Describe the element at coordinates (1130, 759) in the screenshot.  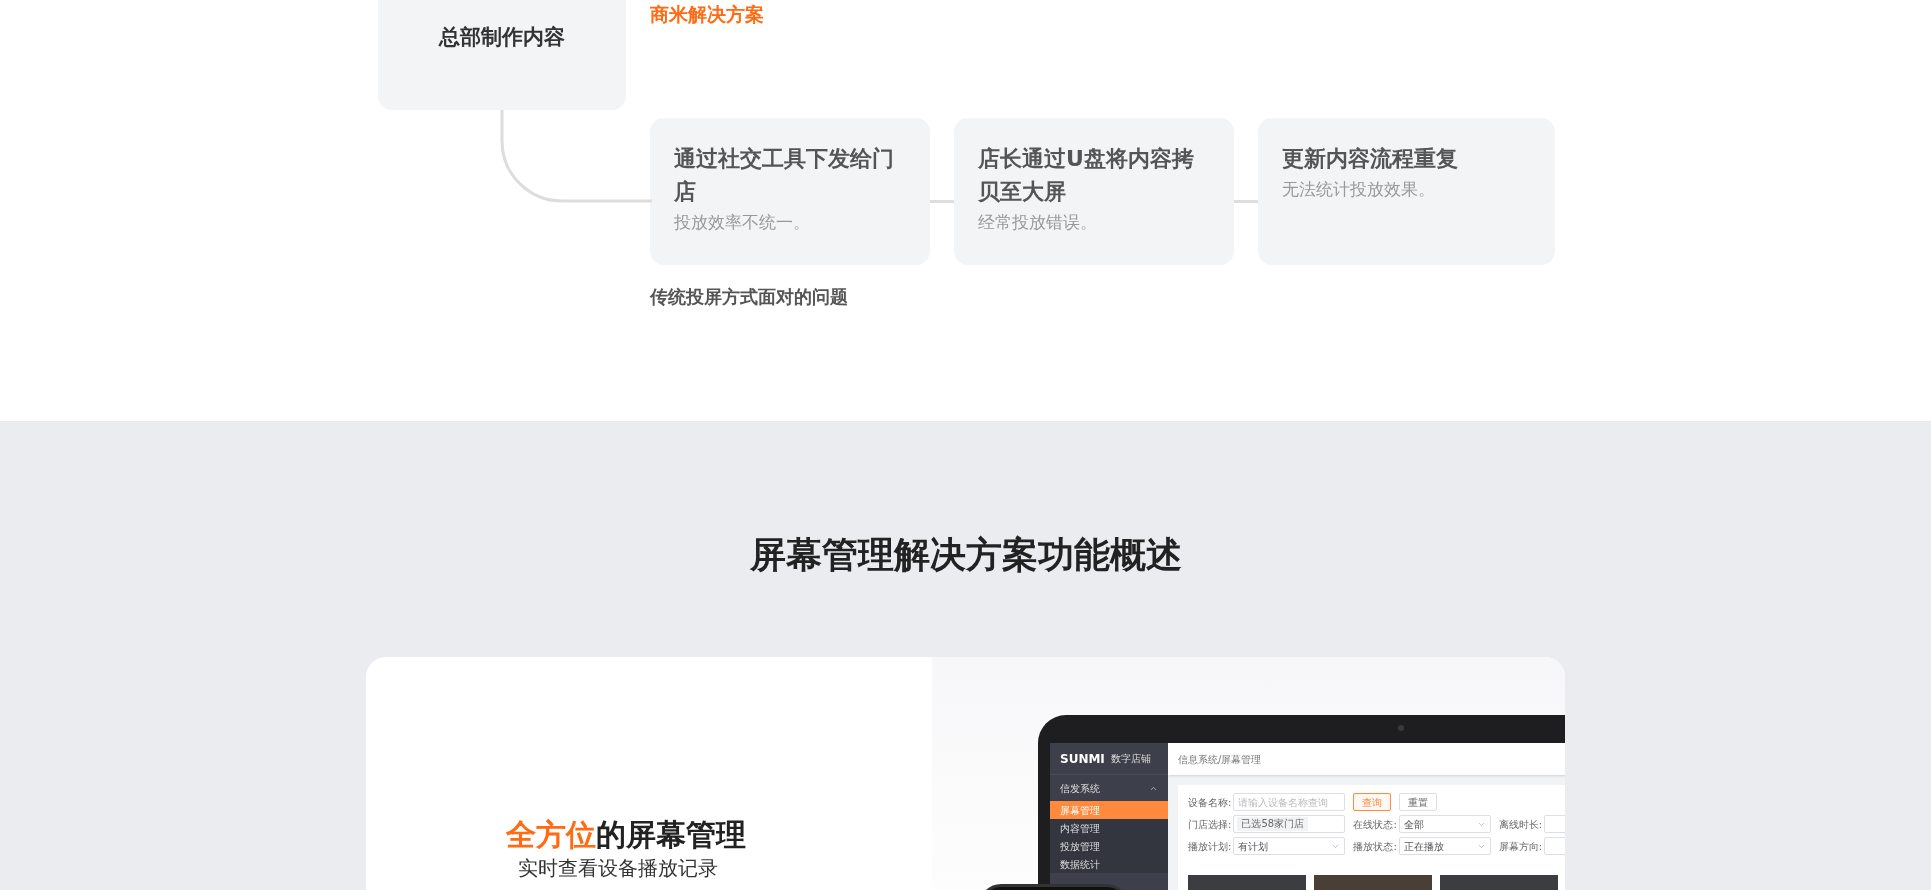
I see `logo-caption: 数字店铺` at that location.